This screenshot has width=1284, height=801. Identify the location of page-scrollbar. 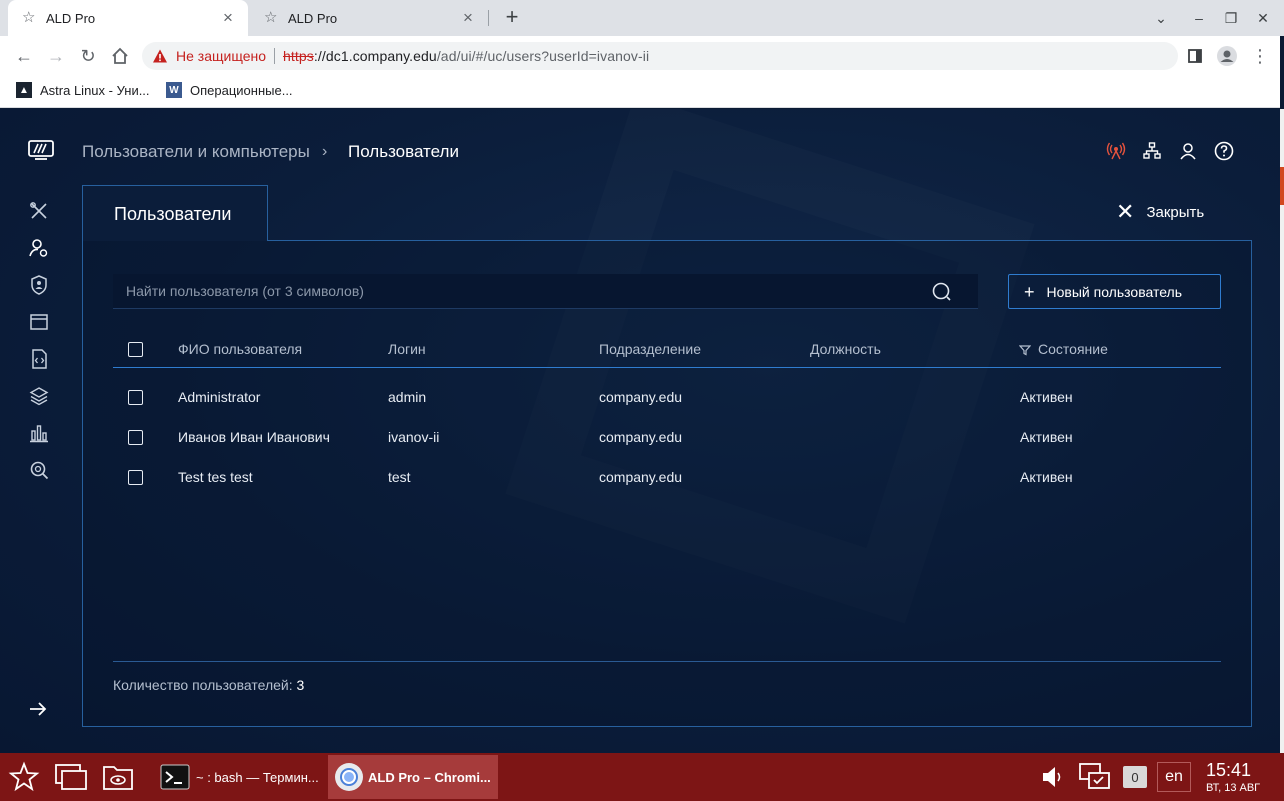
(1282, 431).